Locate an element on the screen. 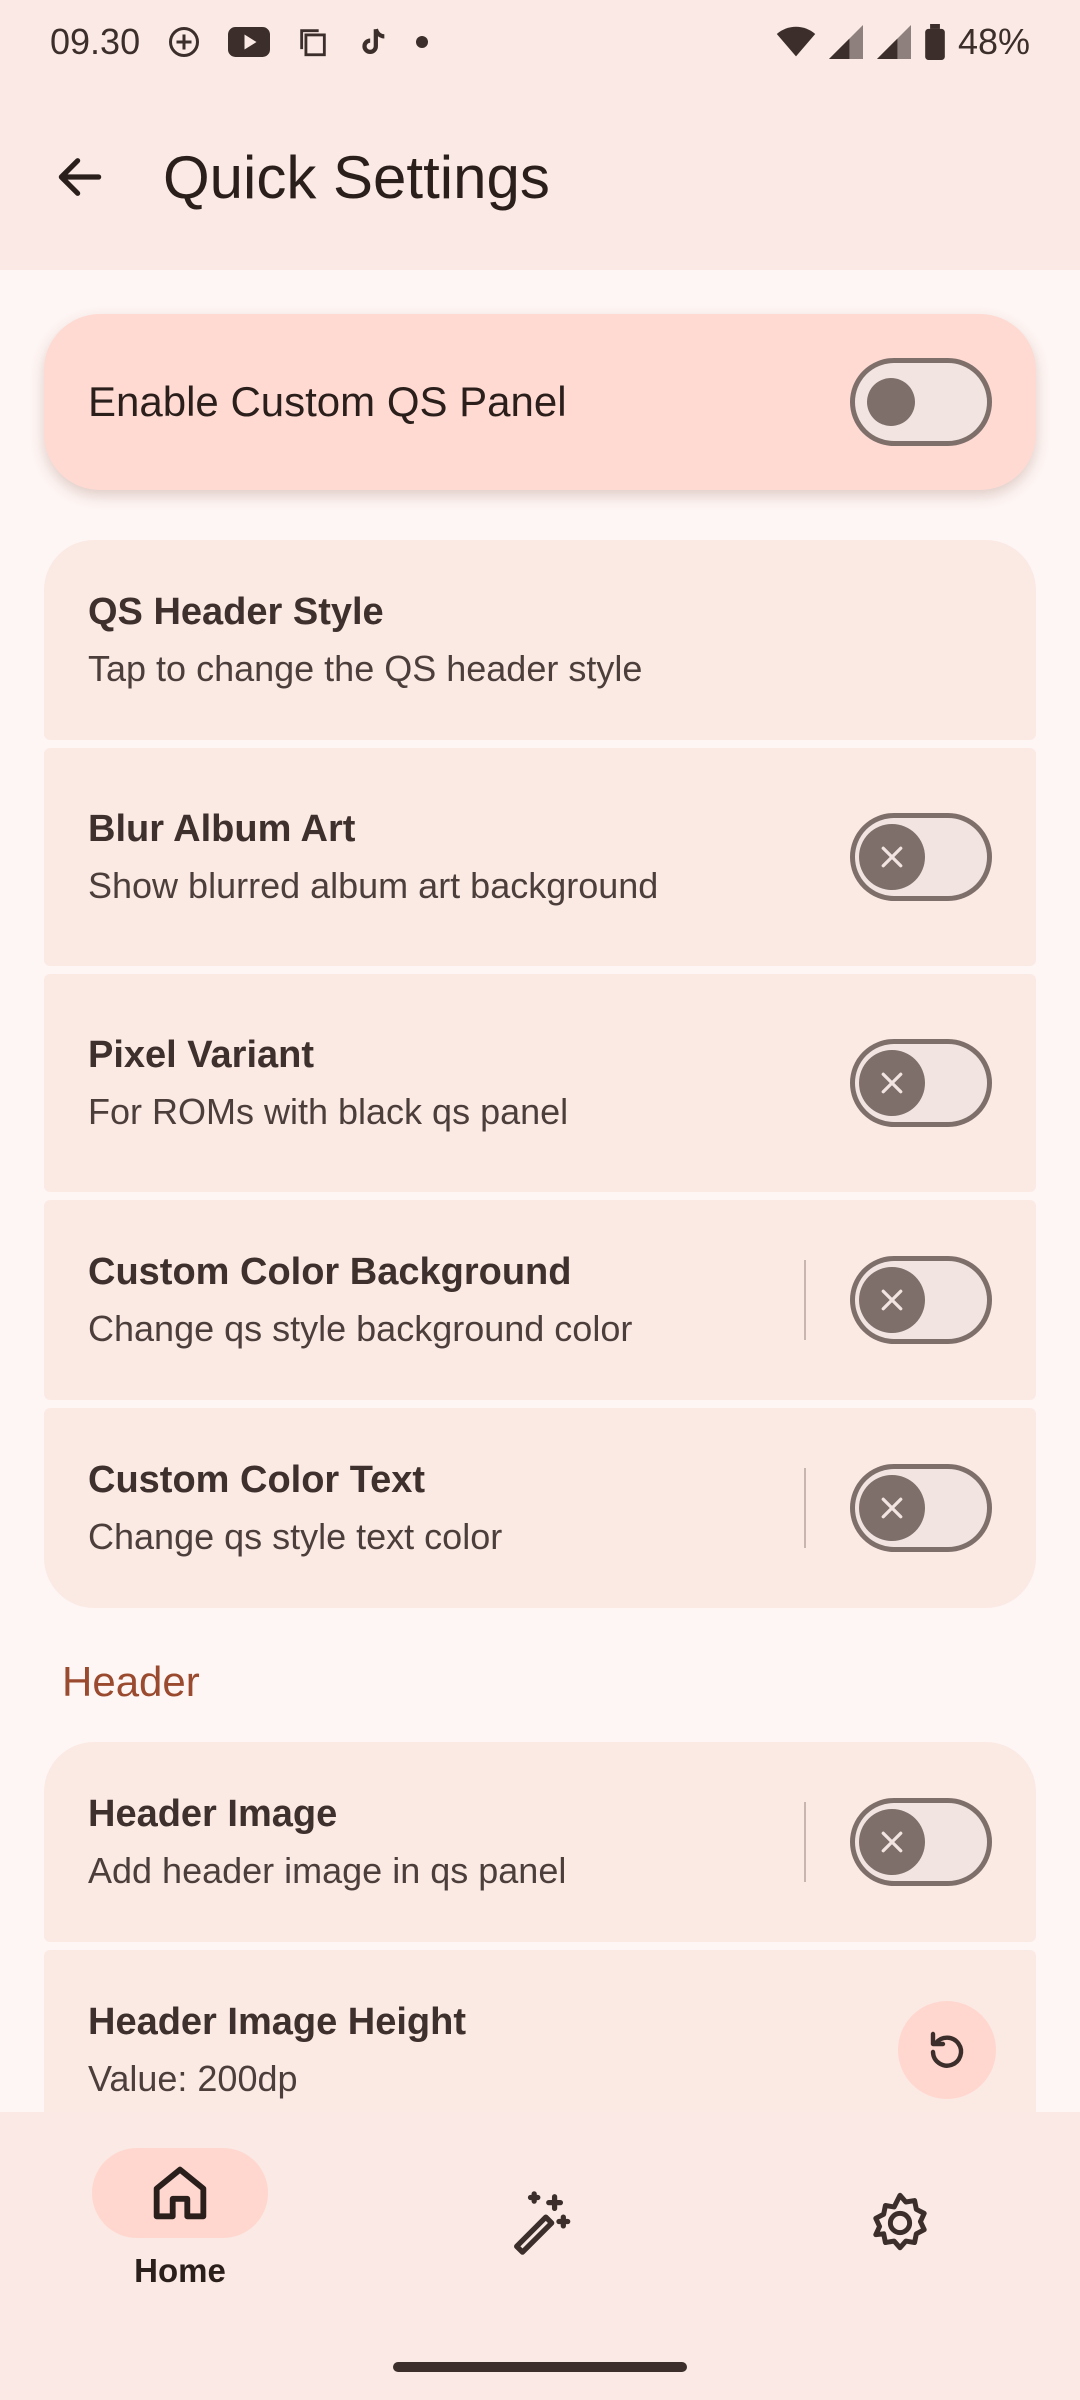  wifi-icon is located at coordinates (796, 42).